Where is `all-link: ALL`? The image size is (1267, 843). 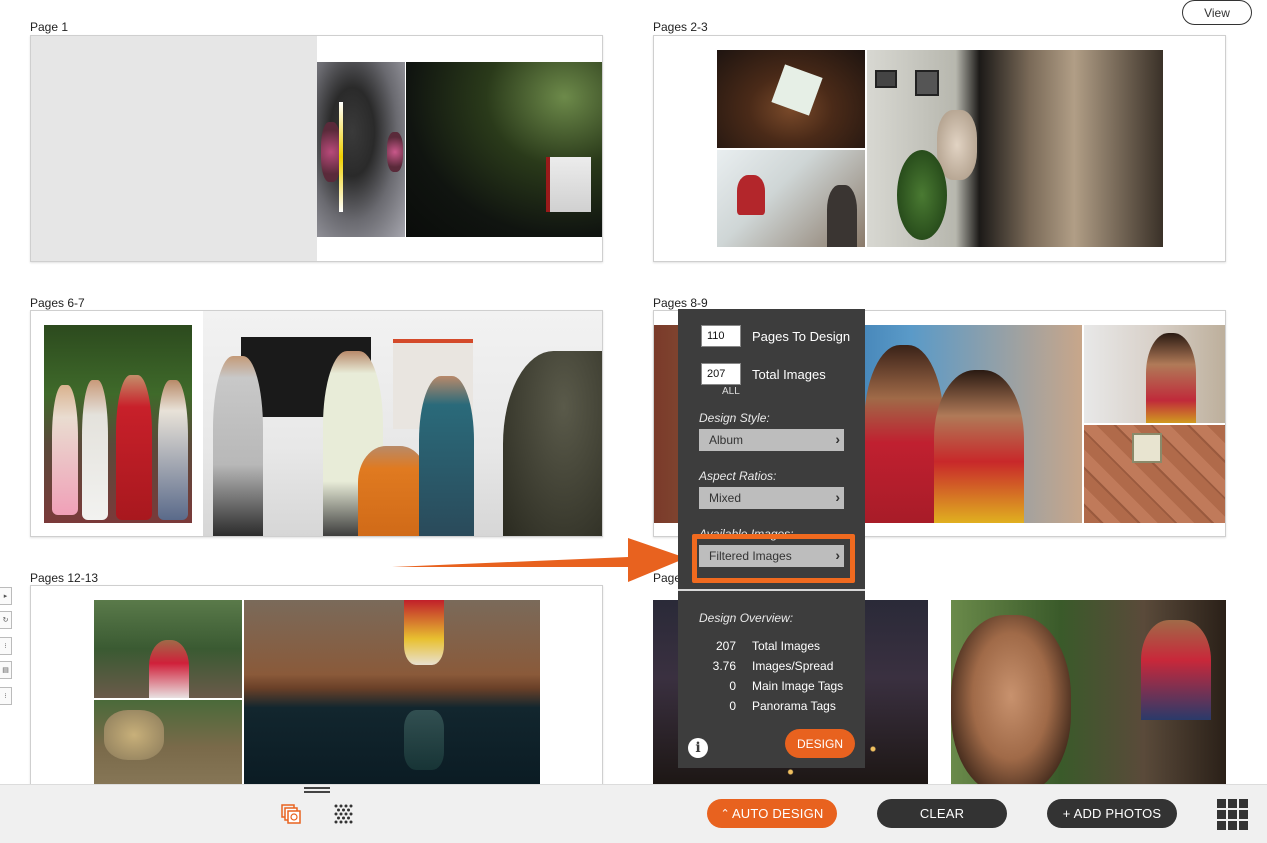 all-link: ALL is located at coordinates (731, 391).